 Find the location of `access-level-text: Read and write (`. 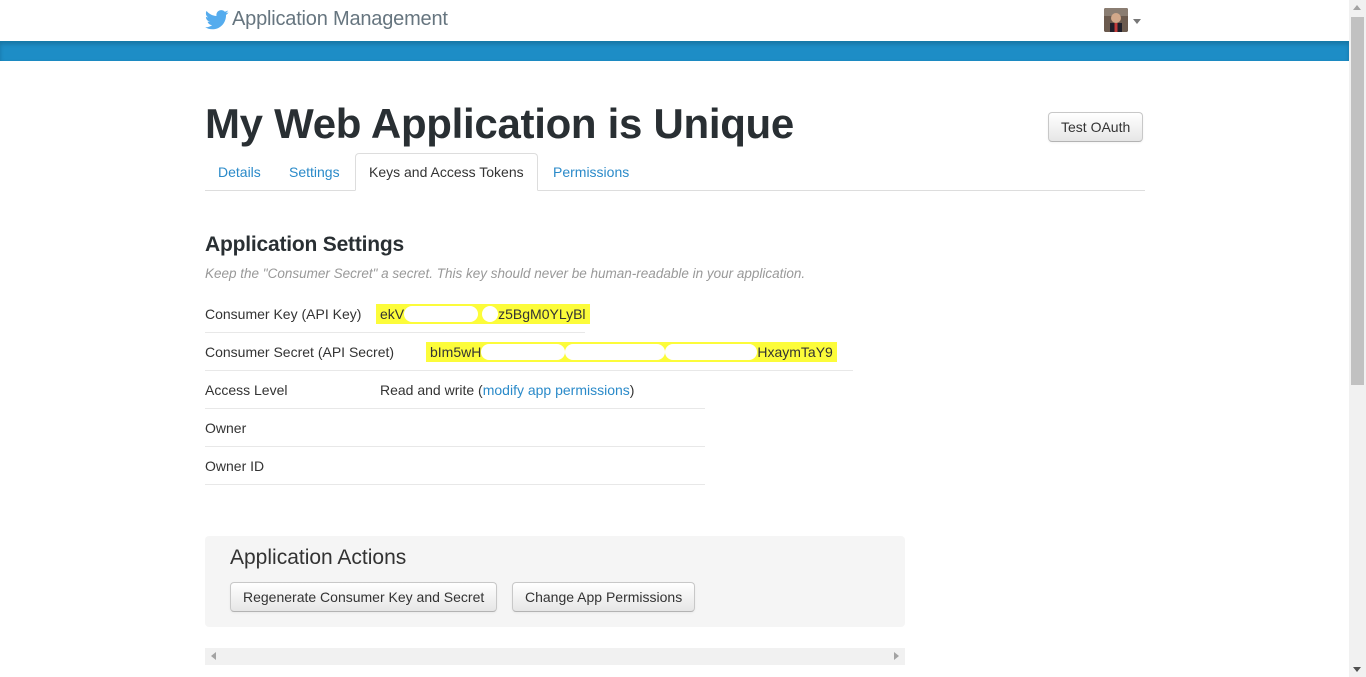

access-level-text: Read and write ( is located at coordinates (431, 390).